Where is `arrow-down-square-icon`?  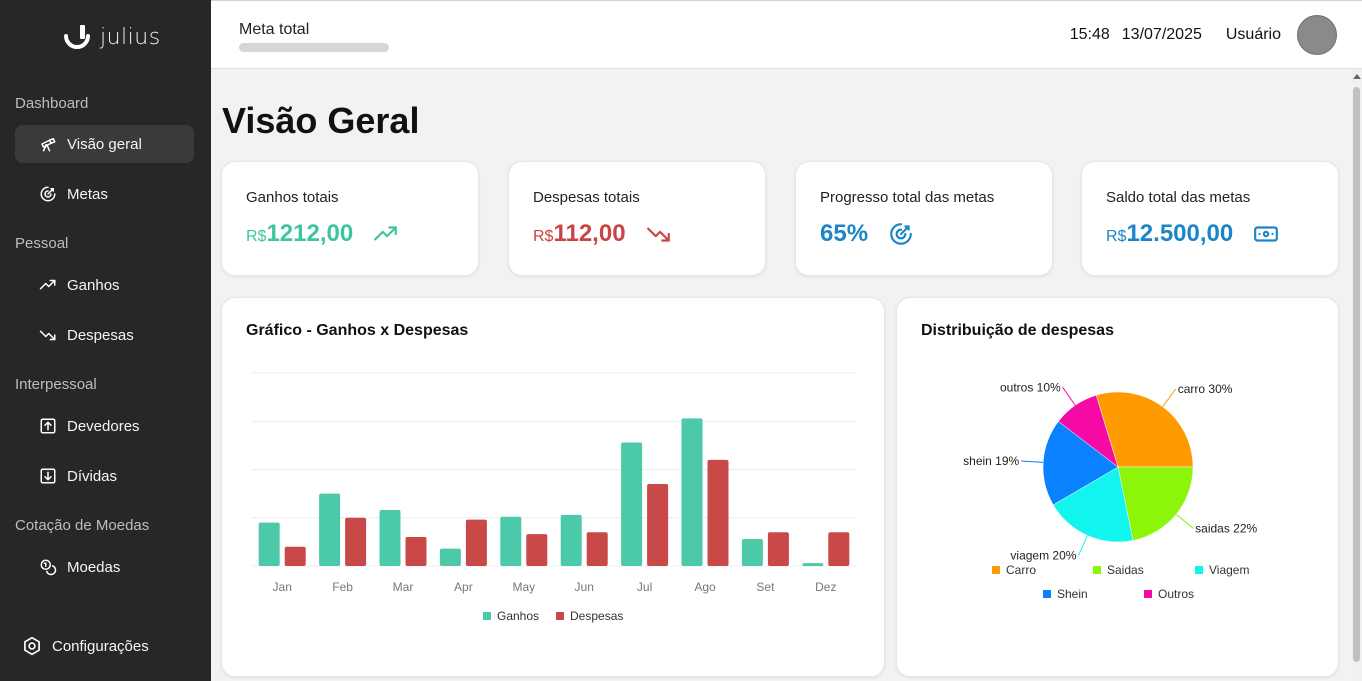 arrow-down-square-icon is located at coordinates (48, 476).